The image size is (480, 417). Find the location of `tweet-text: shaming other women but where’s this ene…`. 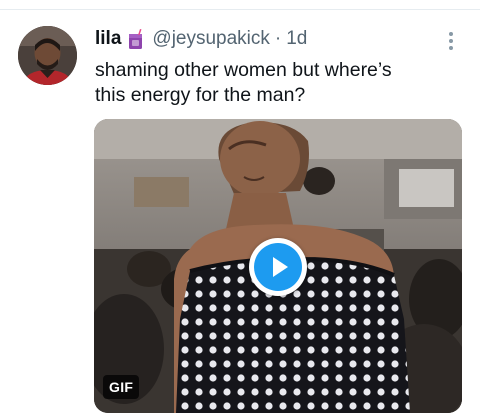

tweet-text: shaming other women but where’s this ene… is located at coordinates (275, 83).